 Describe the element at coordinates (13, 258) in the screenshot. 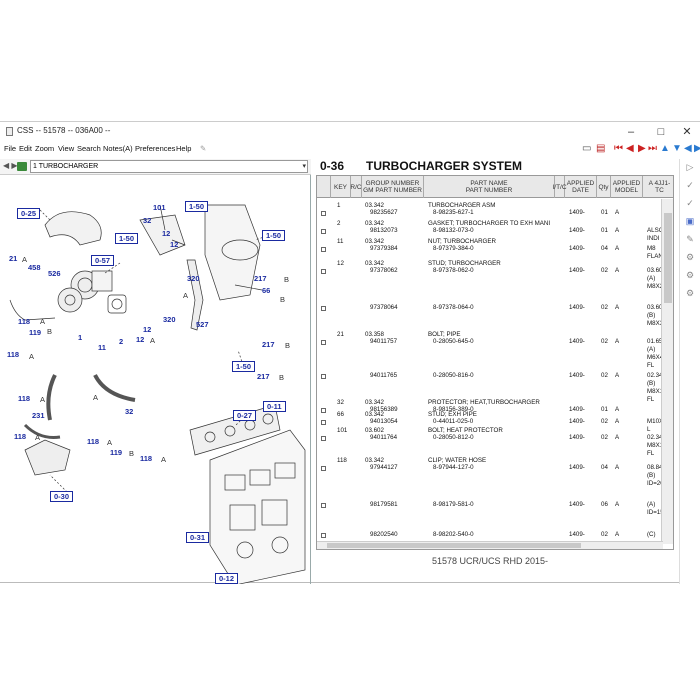

I see `callout-21: 21` at that location.